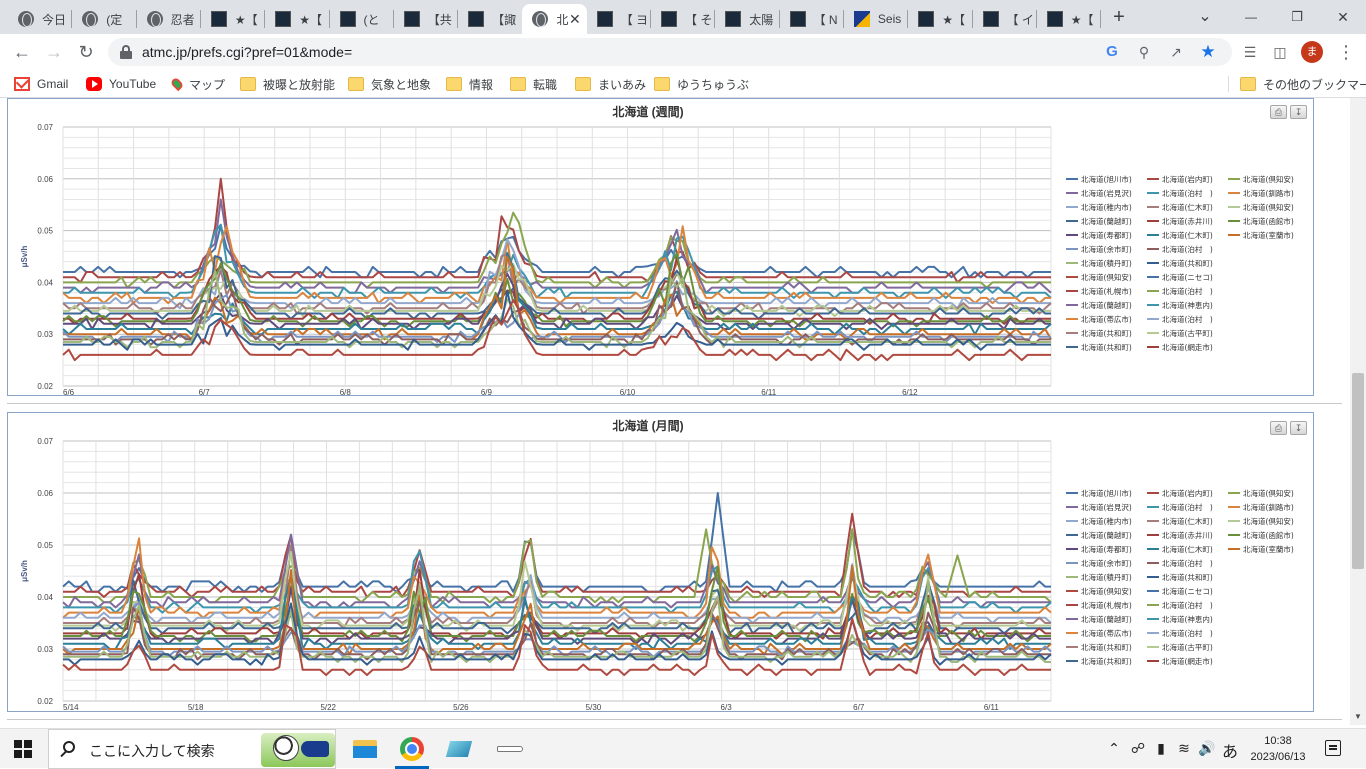 The width and height of the screenshot is (1366, 769). I want to click on zoom-icon: ⚲, so click(1144, 52).